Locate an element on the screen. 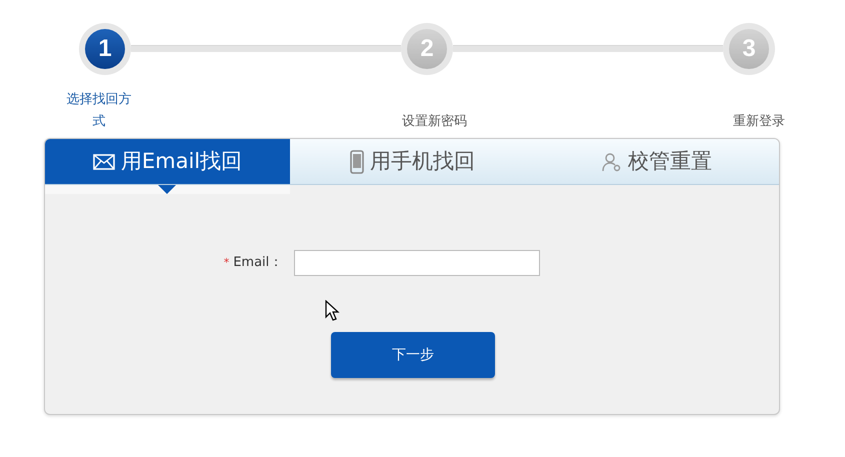 Image resolution: width=845 pixels, height=457 pixels. email-label: Email： is located at coordinates (257, 263).